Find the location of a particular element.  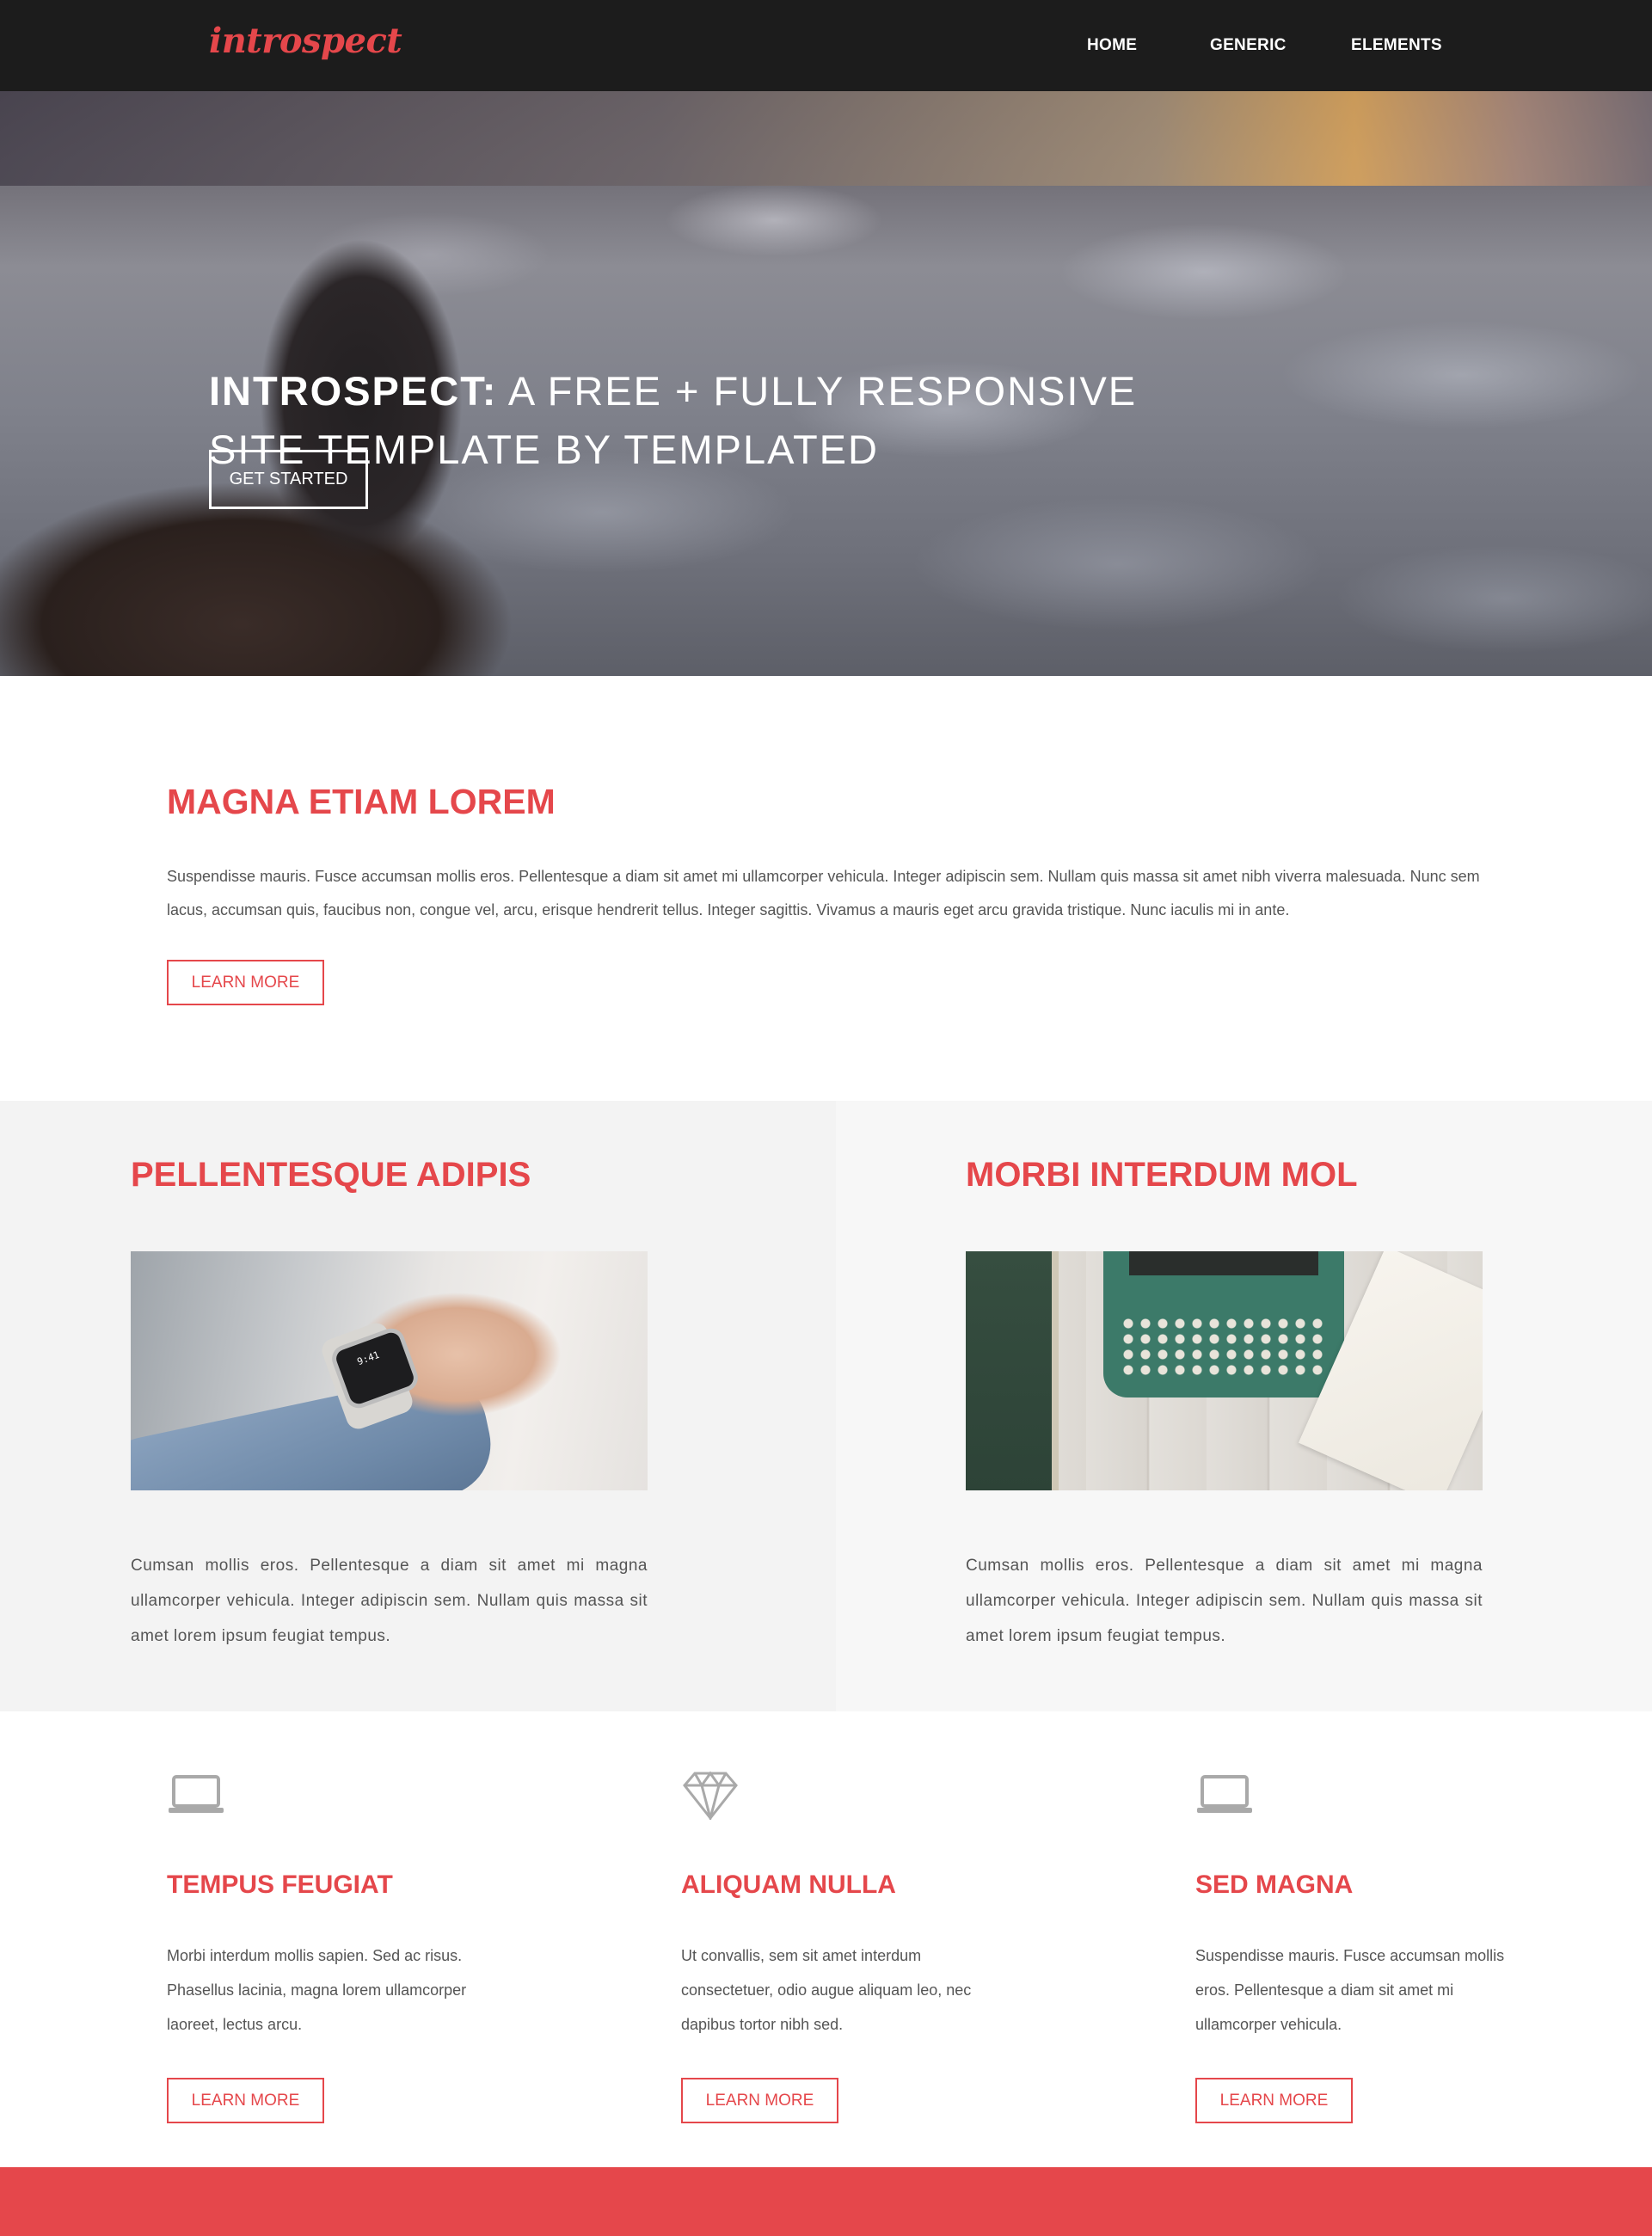

nav-item-home: HOME is located at coordinates (1112, 45).